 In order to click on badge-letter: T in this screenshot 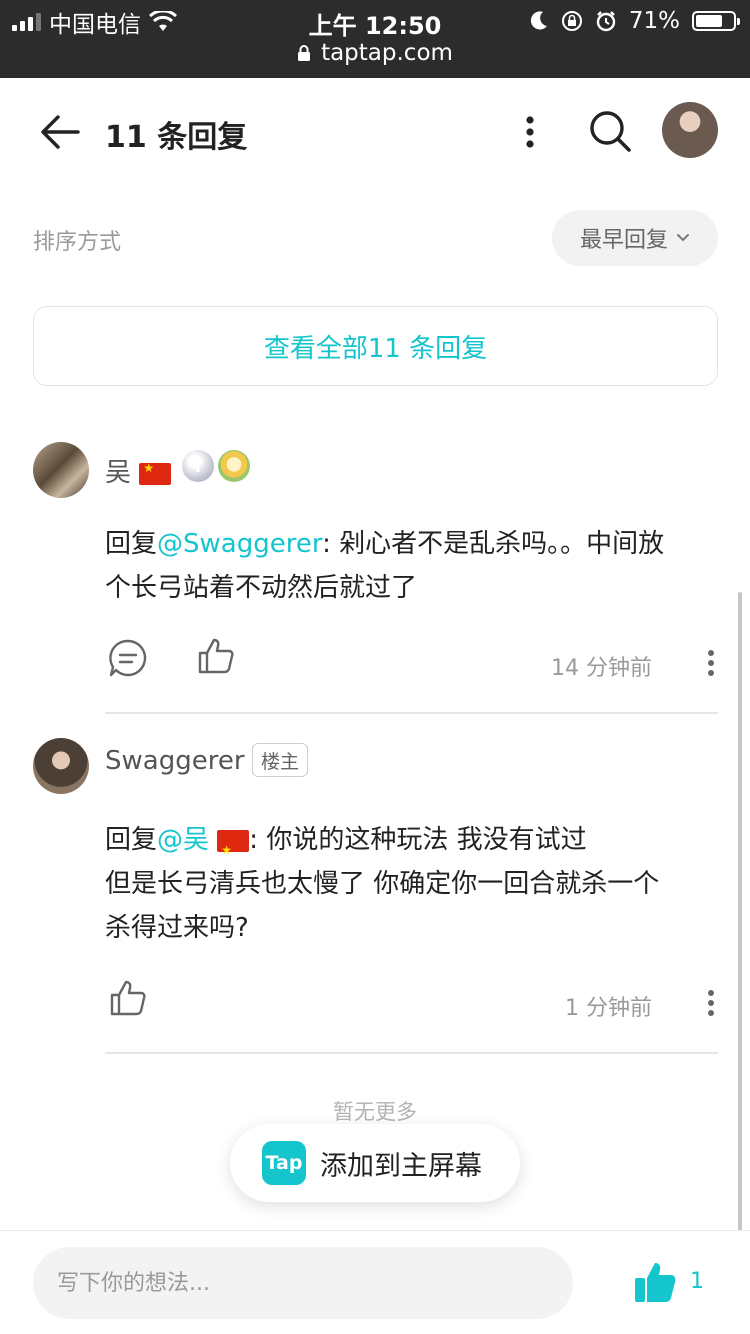, I will do `click(198, 466)`.